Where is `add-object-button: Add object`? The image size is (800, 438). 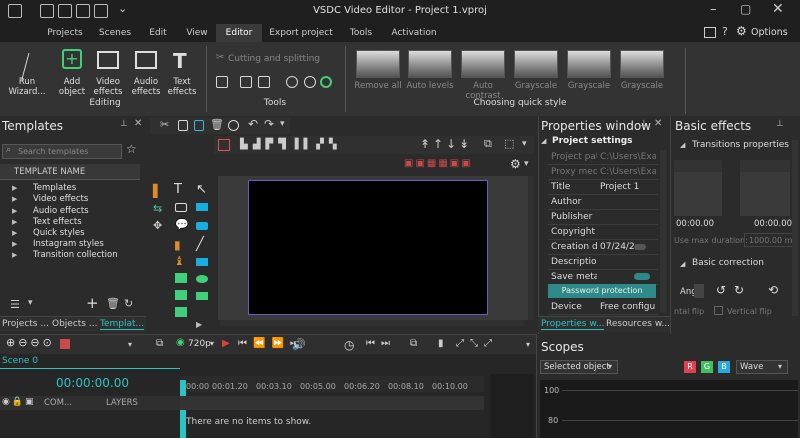 add-object-button: Add object is located at coordinates (72, 87).